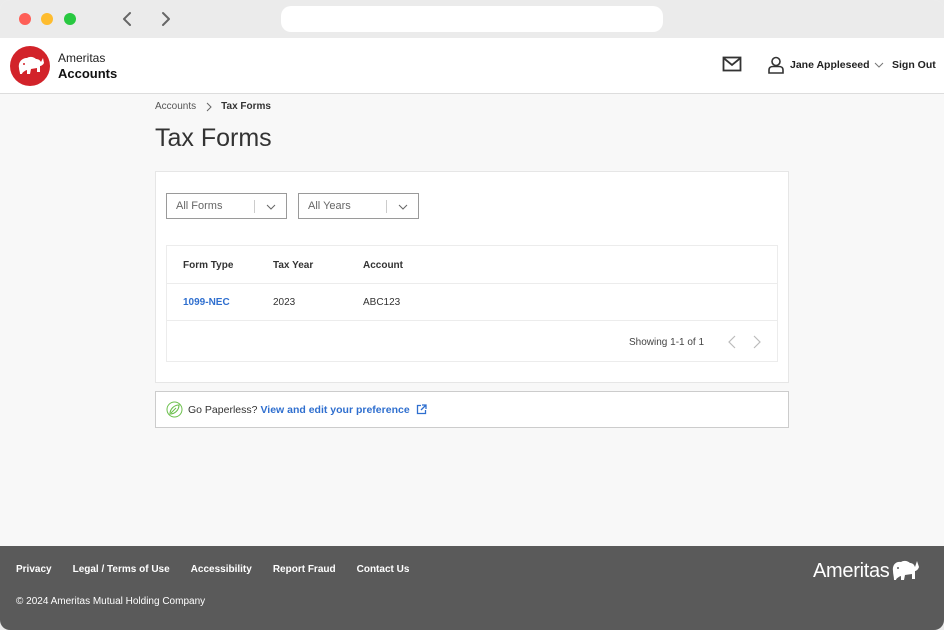 The width and height of the screenshot is (944, 630). What do you see at coordinates (34, 569) in the screenshot?
I see `footer-link-privacy: Privacy` at bounding box center [34, 569].